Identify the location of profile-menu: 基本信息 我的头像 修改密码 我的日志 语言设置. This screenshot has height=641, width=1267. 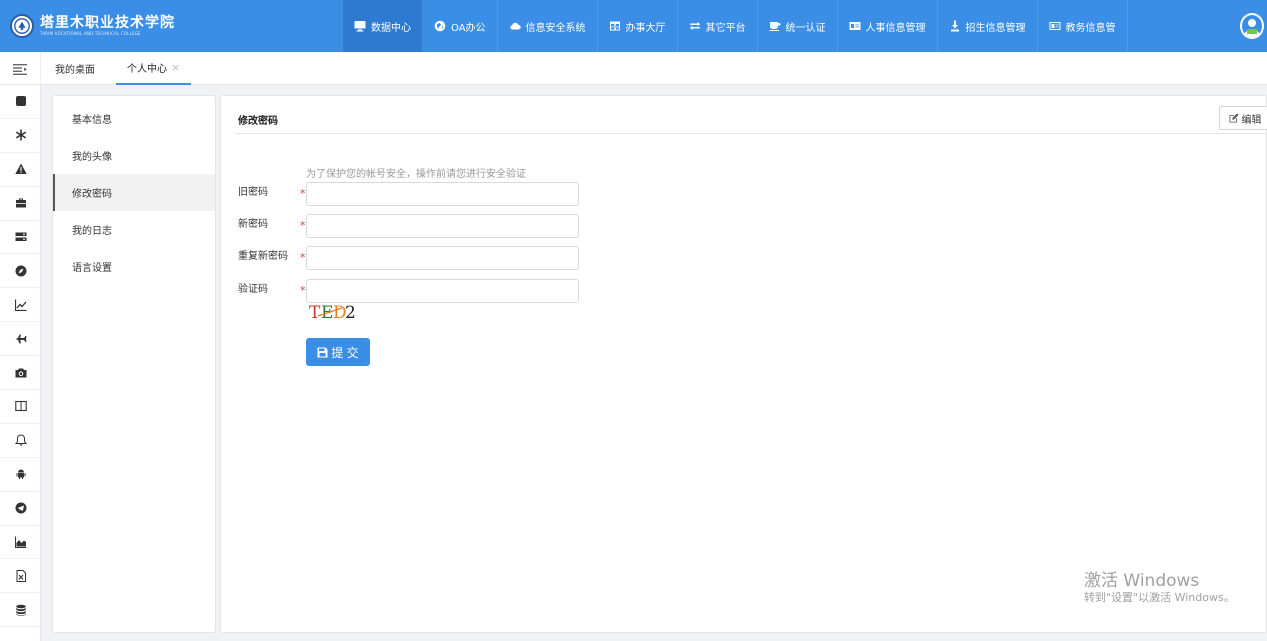
(134, 364).